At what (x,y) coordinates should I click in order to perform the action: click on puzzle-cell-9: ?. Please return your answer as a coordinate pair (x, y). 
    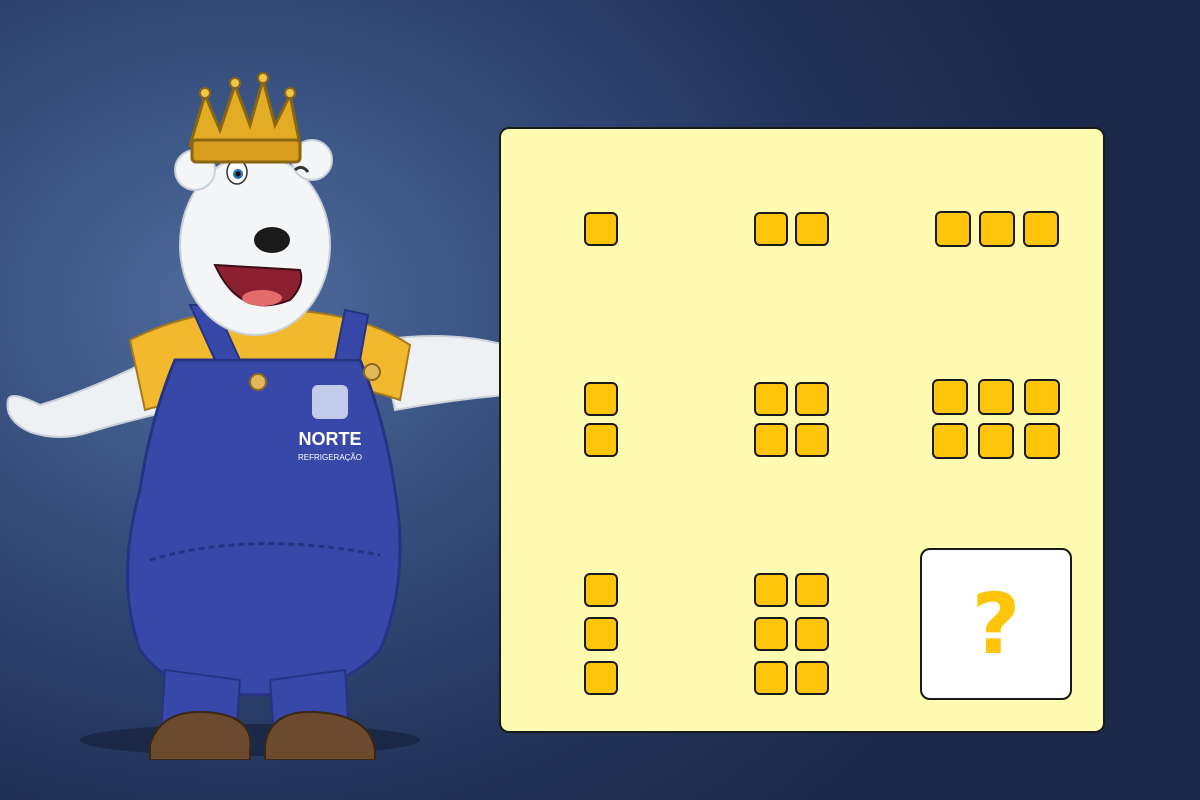
    Looking at the image, I should click on (996, 624).